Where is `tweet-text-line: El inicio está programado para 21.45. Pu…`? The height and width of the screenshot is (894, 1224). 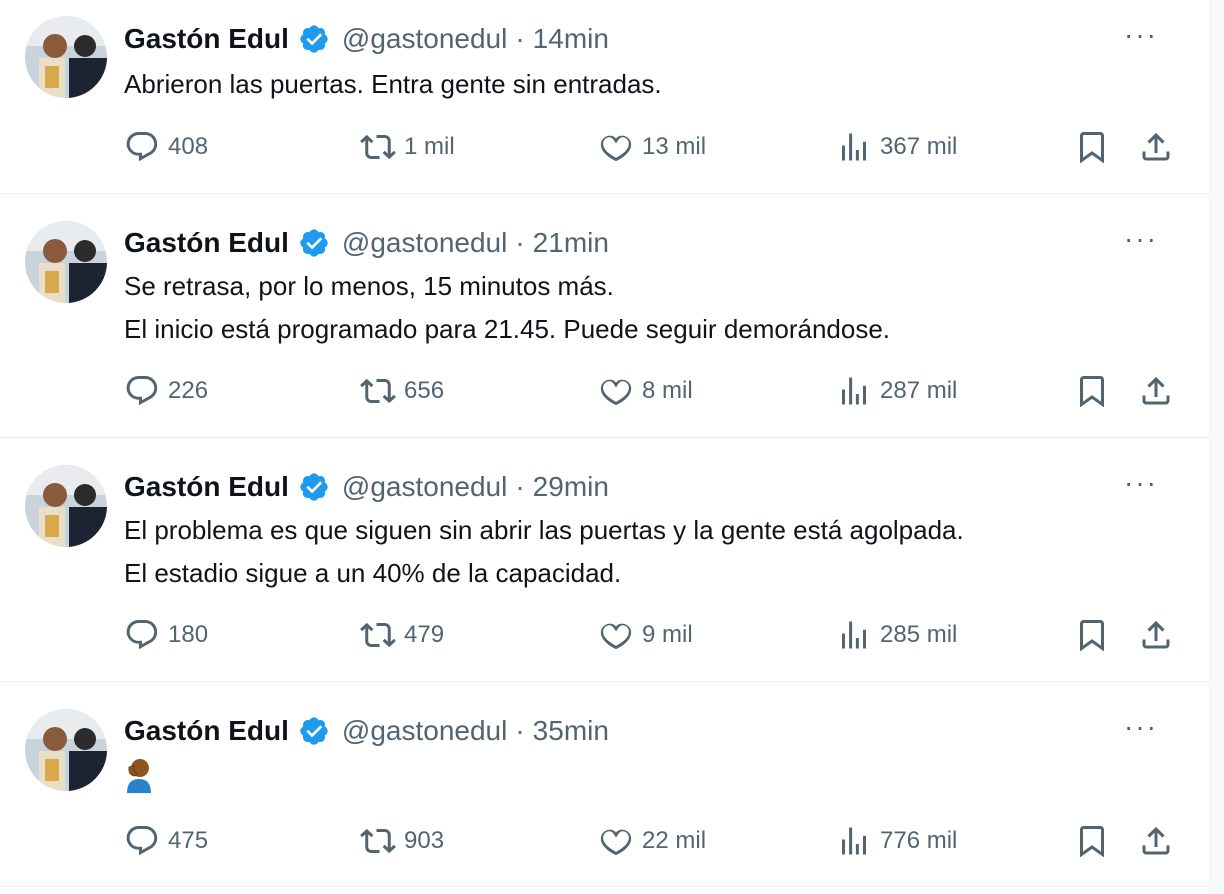
tweet-text-line: El inicio está programado para 21.45. Pu… is located at coordinates (507, 329).